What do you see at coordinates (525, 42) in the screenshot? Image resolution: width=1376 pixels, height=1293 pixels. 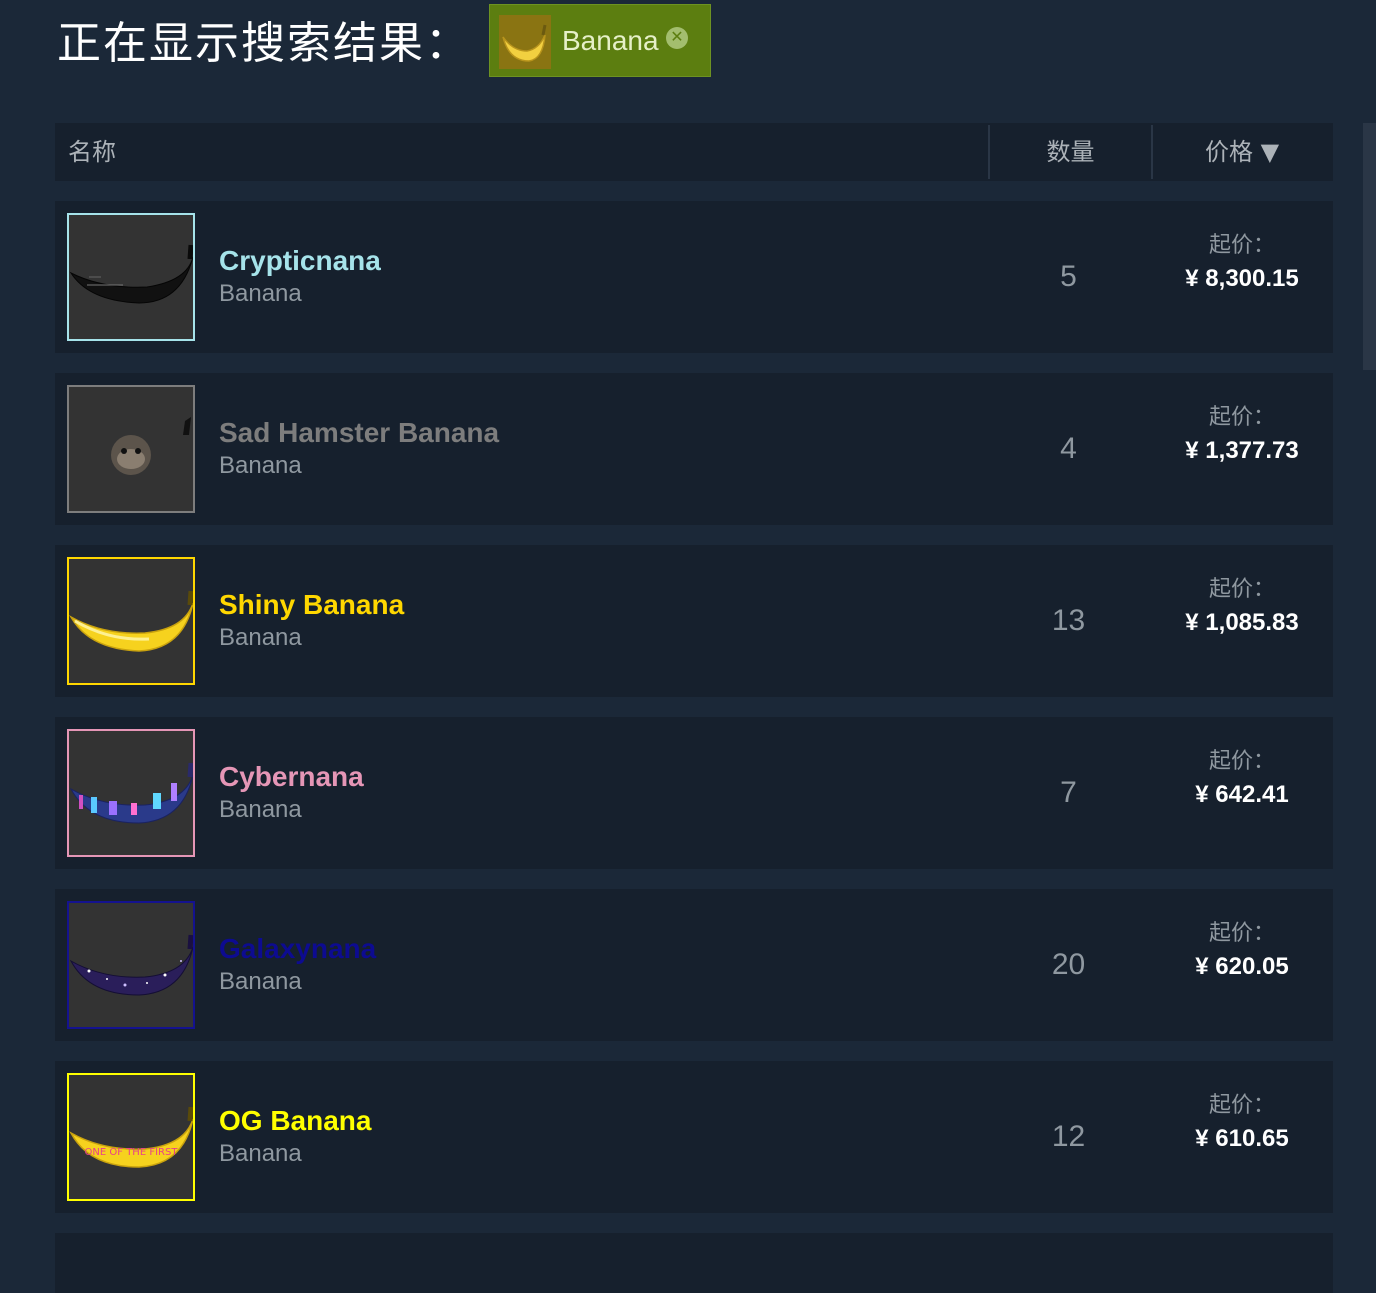 I see `banana-icon` at bounding box center [525, 42].